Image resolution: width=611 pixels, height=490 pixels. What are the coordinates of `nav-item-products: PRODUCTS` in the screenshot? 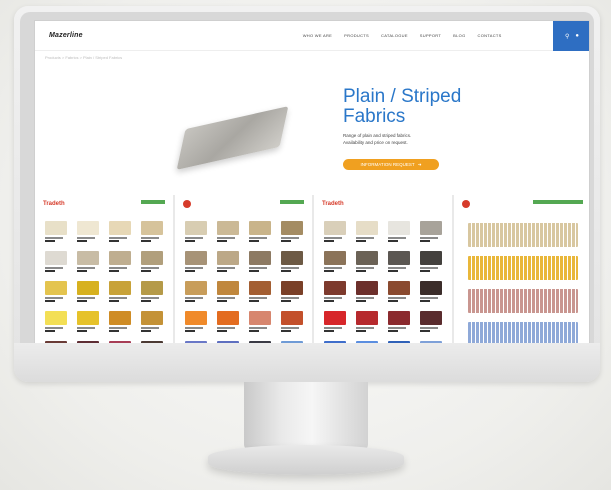 It's located at (356, 35).